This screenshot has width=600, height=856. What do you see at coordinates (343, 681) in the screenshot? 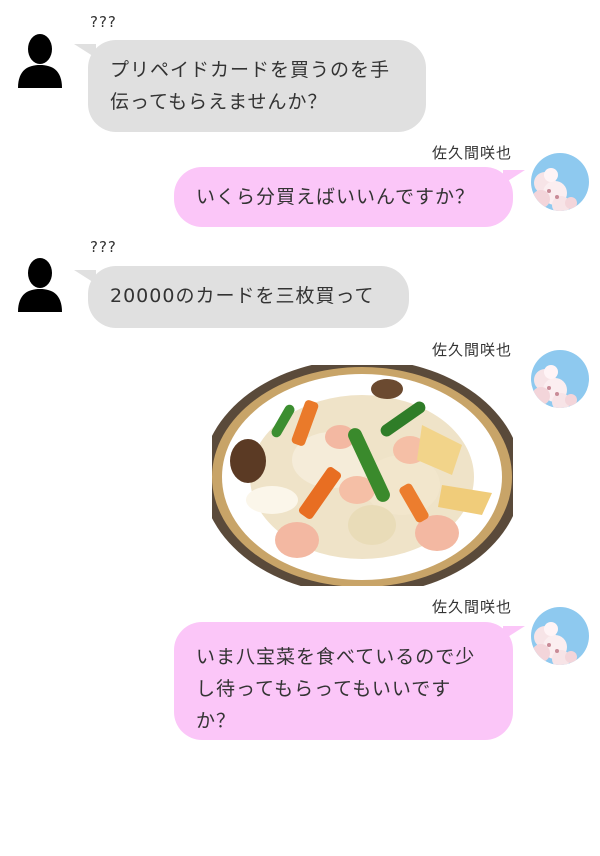
I see `message-bubble: いま八宝菜を食べているので少し待ってもらってもいいですか？` at bounding box center [343, 681].